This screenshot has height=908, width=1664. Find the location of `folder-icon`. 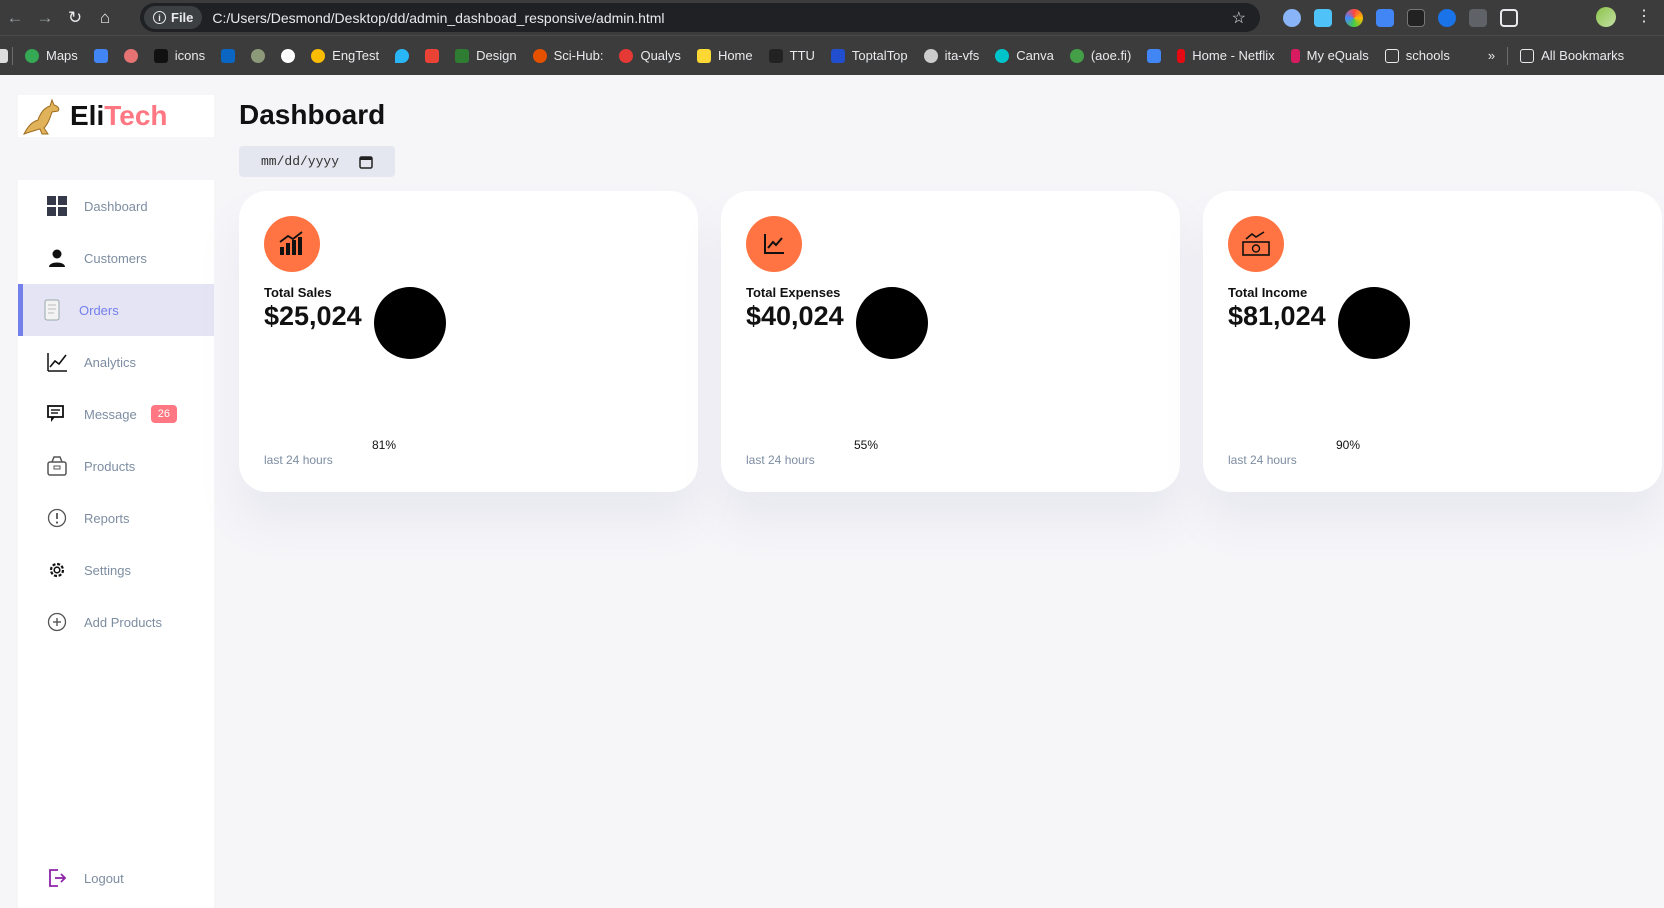

folder-icon is located at coordinates (1527, 55).